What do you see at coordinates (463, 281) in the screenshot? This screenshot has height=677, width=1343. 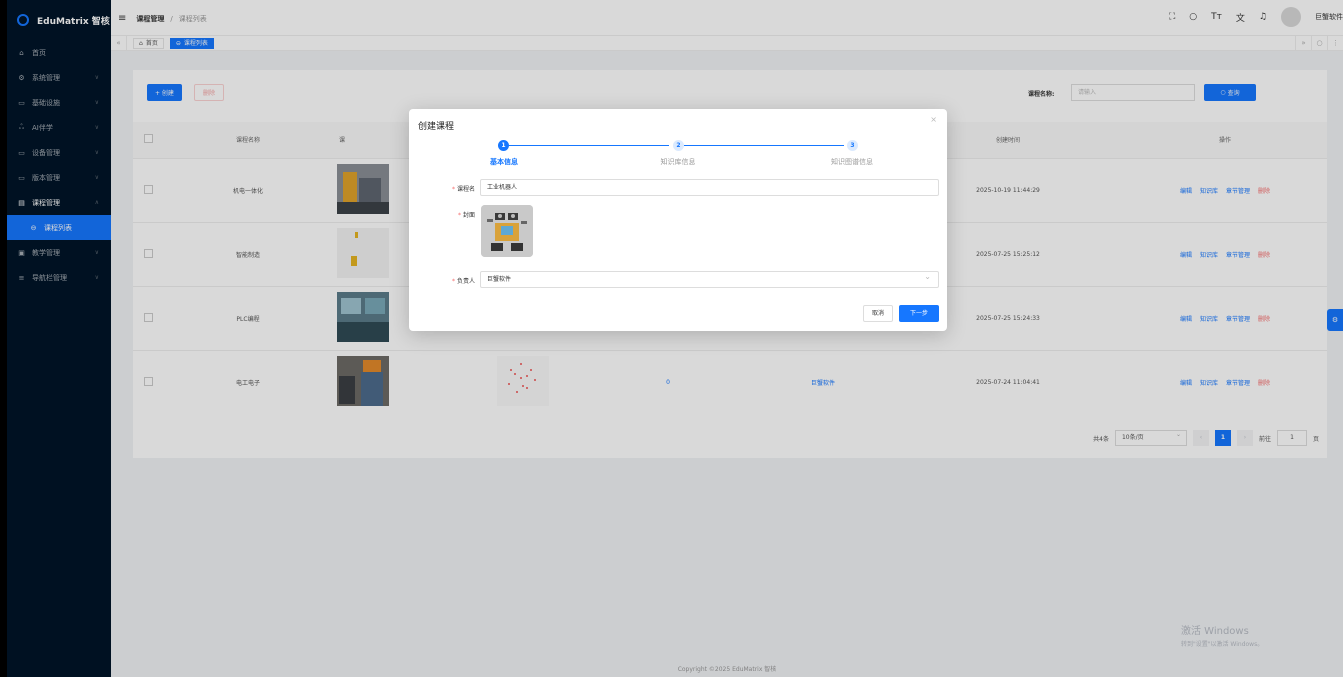 I see `owner-label: * 负责人` at bounding box center [463, 281].